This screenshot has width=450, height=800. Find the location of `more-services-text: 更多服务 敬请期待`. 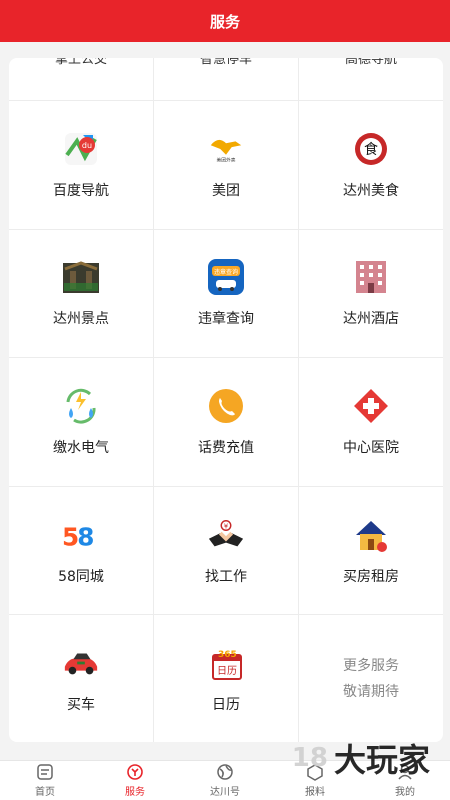

more-services-text: 更多服务 敬请期待 is located at coordinates (371, 679).